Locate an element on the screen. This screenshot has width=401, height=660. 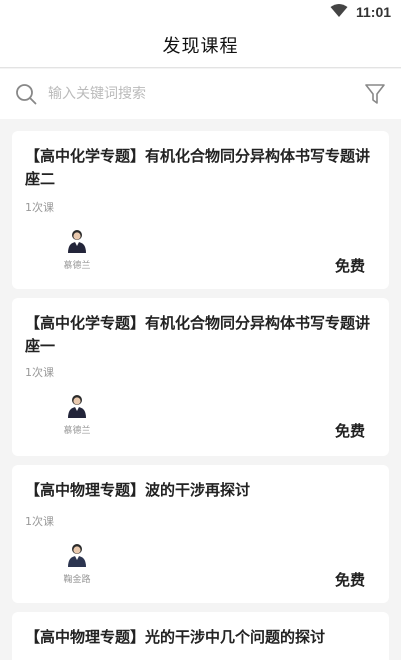
search-input is located at coordinates (193, 94).